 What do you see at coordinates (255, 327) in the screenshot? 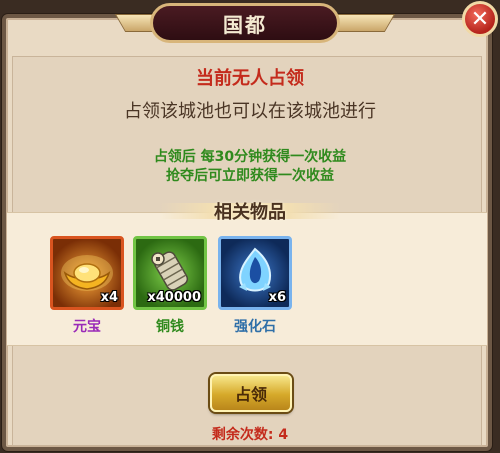
I see `item-name-enhance-stone: 强化石` at bounding box center [255, 327].